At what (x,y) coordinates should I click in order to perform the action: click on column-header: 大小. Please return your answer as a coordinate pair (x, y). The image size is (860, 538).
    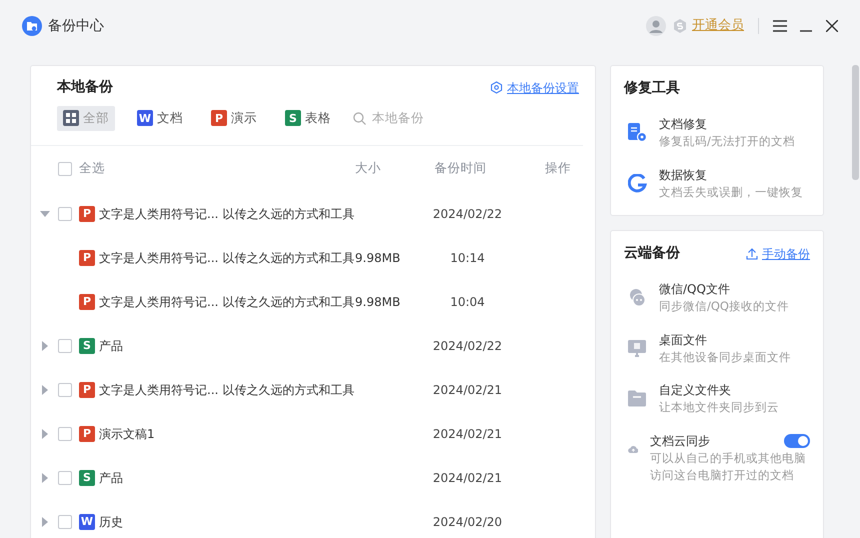
    Looking at the image, I should click on (368, 168).